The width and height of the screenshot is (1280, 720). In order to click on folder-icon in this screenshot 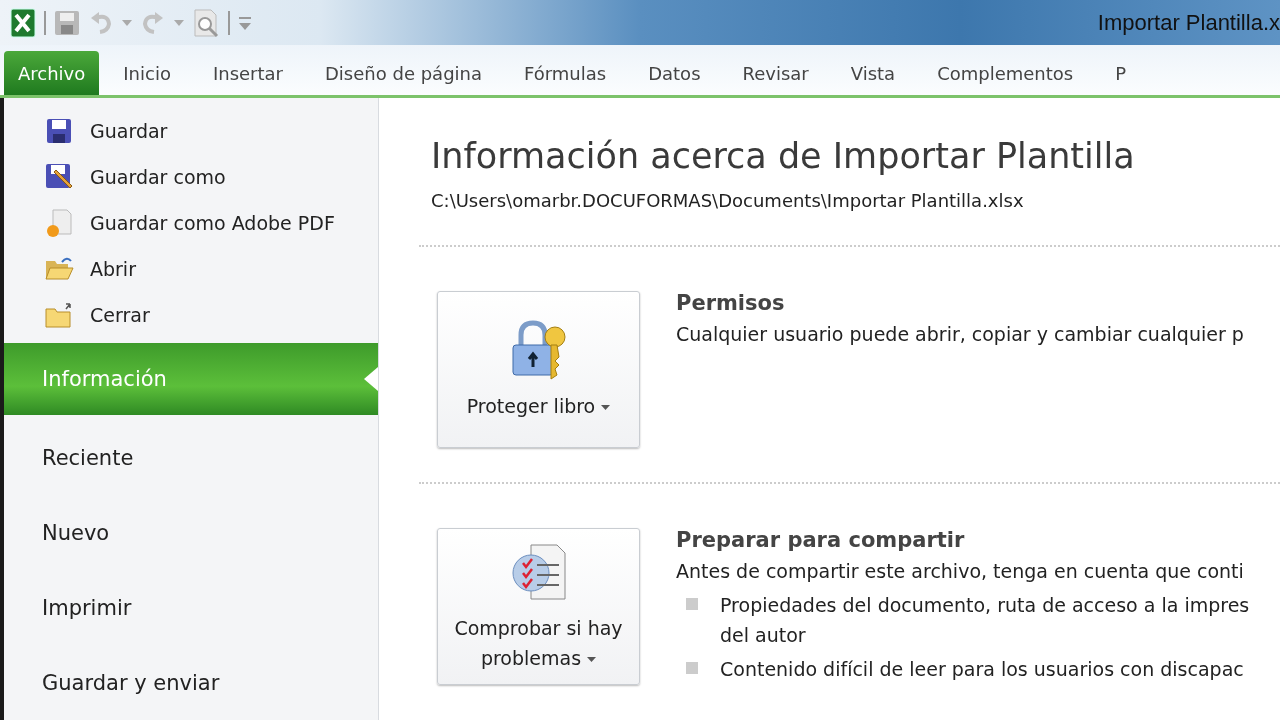, I will do `click(59, 315)`.